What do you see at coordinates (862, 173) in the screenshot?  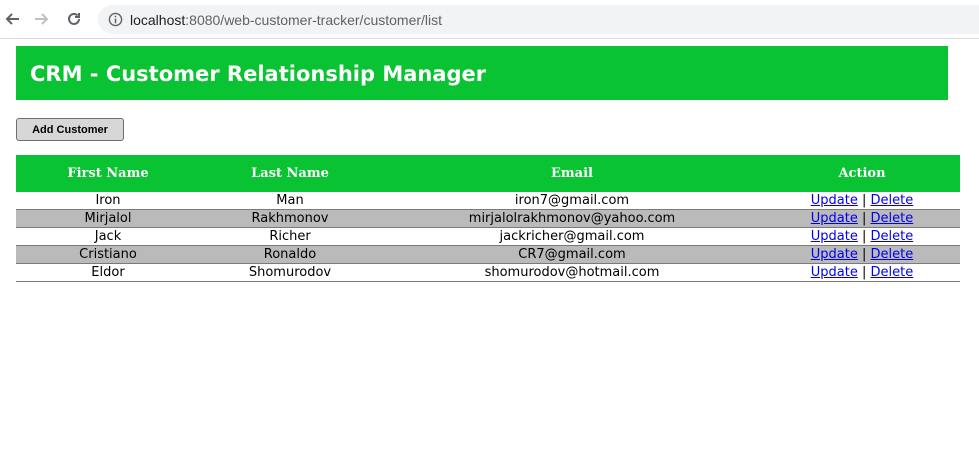 I see `column-header-action: Action` at bounding box center [862, 173].